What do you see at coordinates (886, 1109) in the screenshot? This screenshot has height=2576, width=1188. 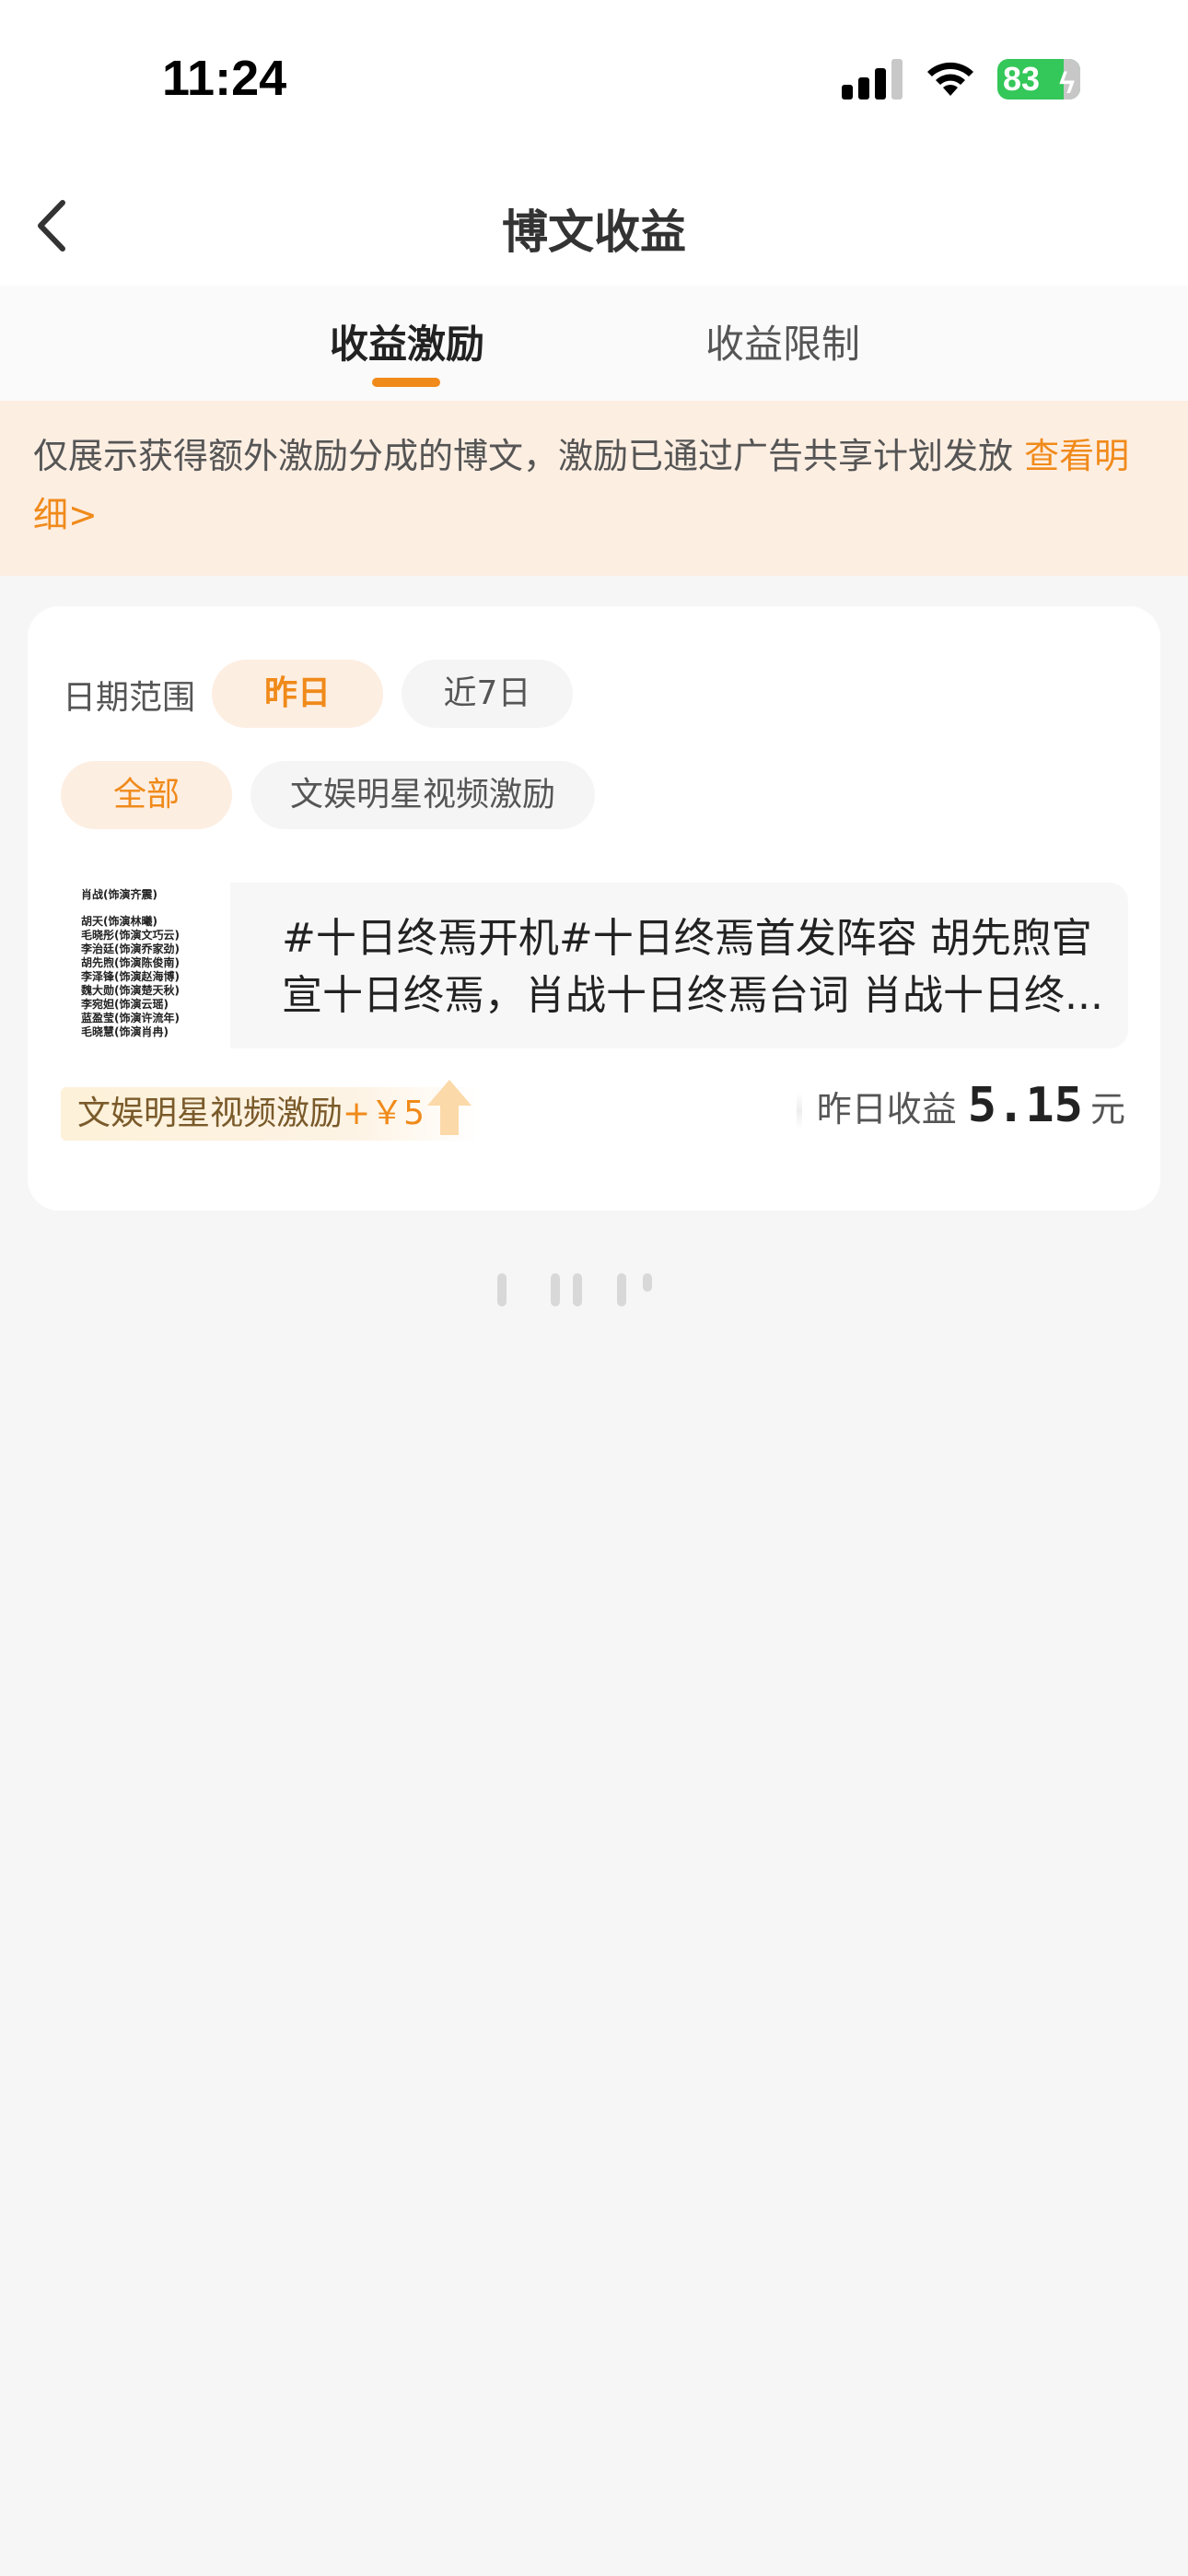 I see `earning-label: 昨日收益` at bounding box center [886, 1109].